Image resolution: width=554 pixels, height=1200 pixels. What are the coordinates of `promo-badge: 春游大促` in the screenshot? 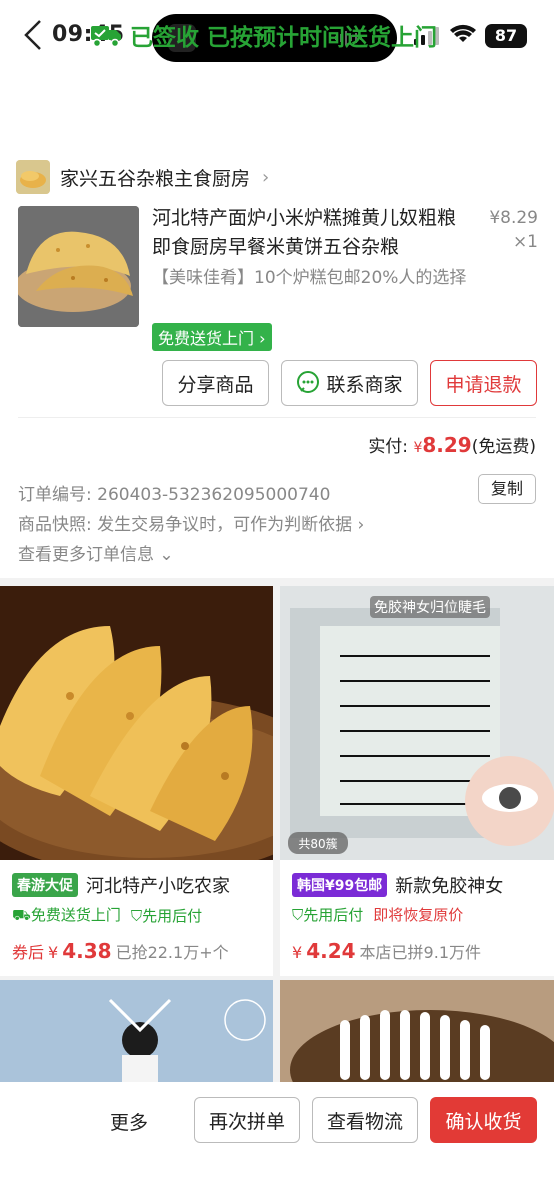 It's located at (45, 885).